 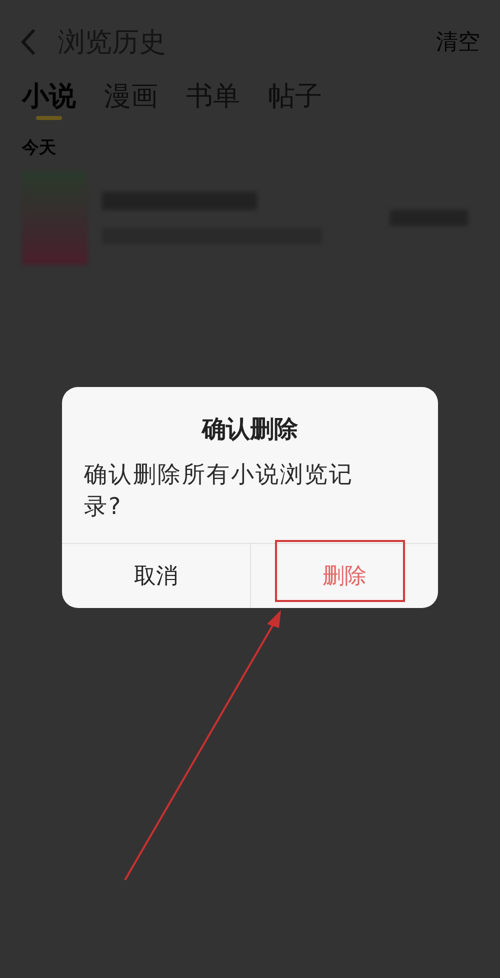 I want to click on delete-button: 删除, so click(x=344, y=576).